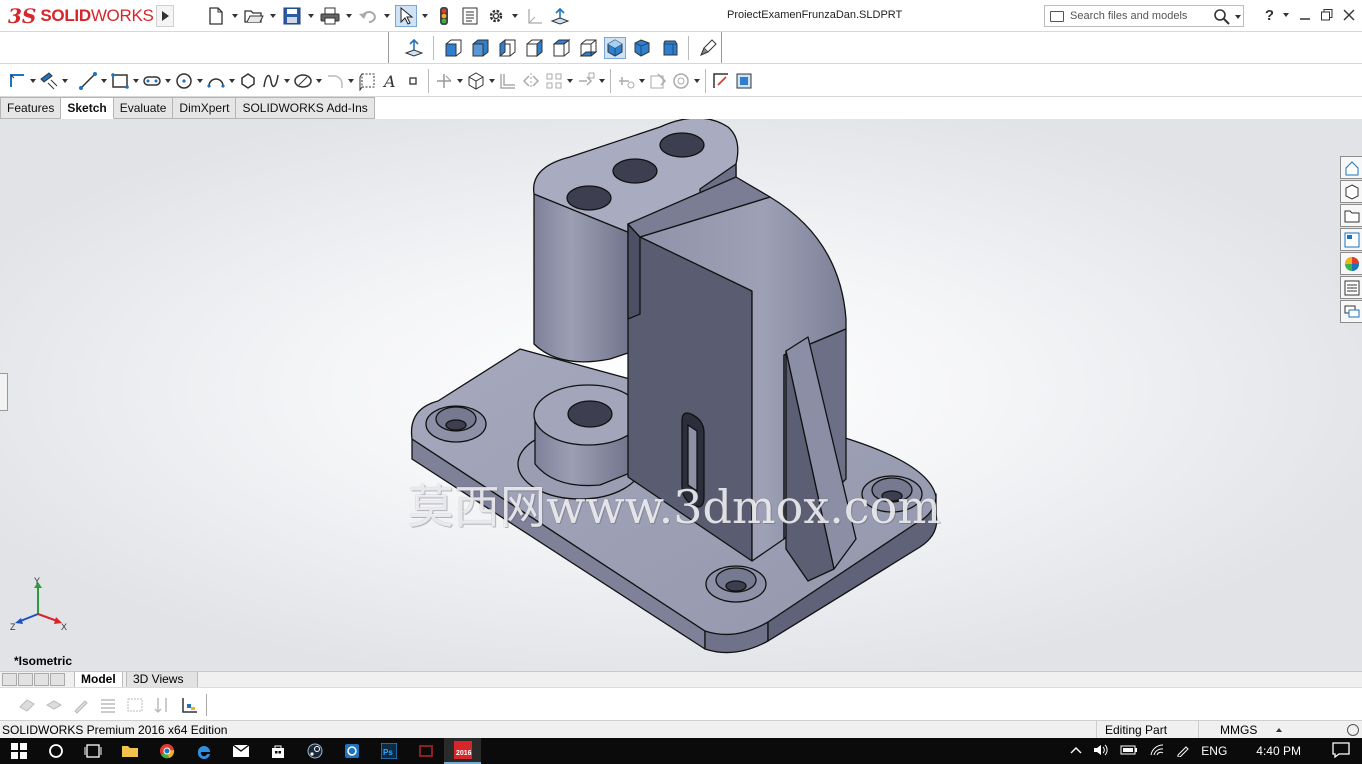 The image size is (1362, 764). What do you see at coordinates (81, 705) in the screenshot?
I see `edit-appearance-icon` at bounding box center [81, 705].